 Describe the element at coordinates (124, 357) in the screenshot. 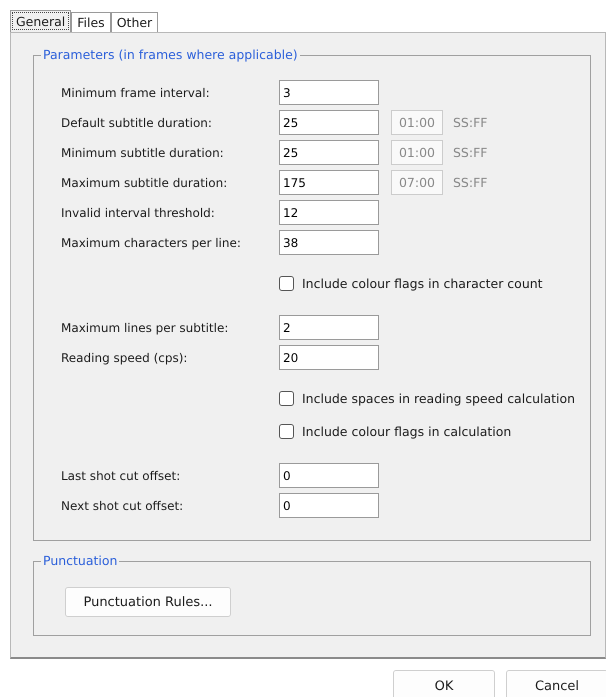

I see `field-label: Reading speed (cps):` at that location.